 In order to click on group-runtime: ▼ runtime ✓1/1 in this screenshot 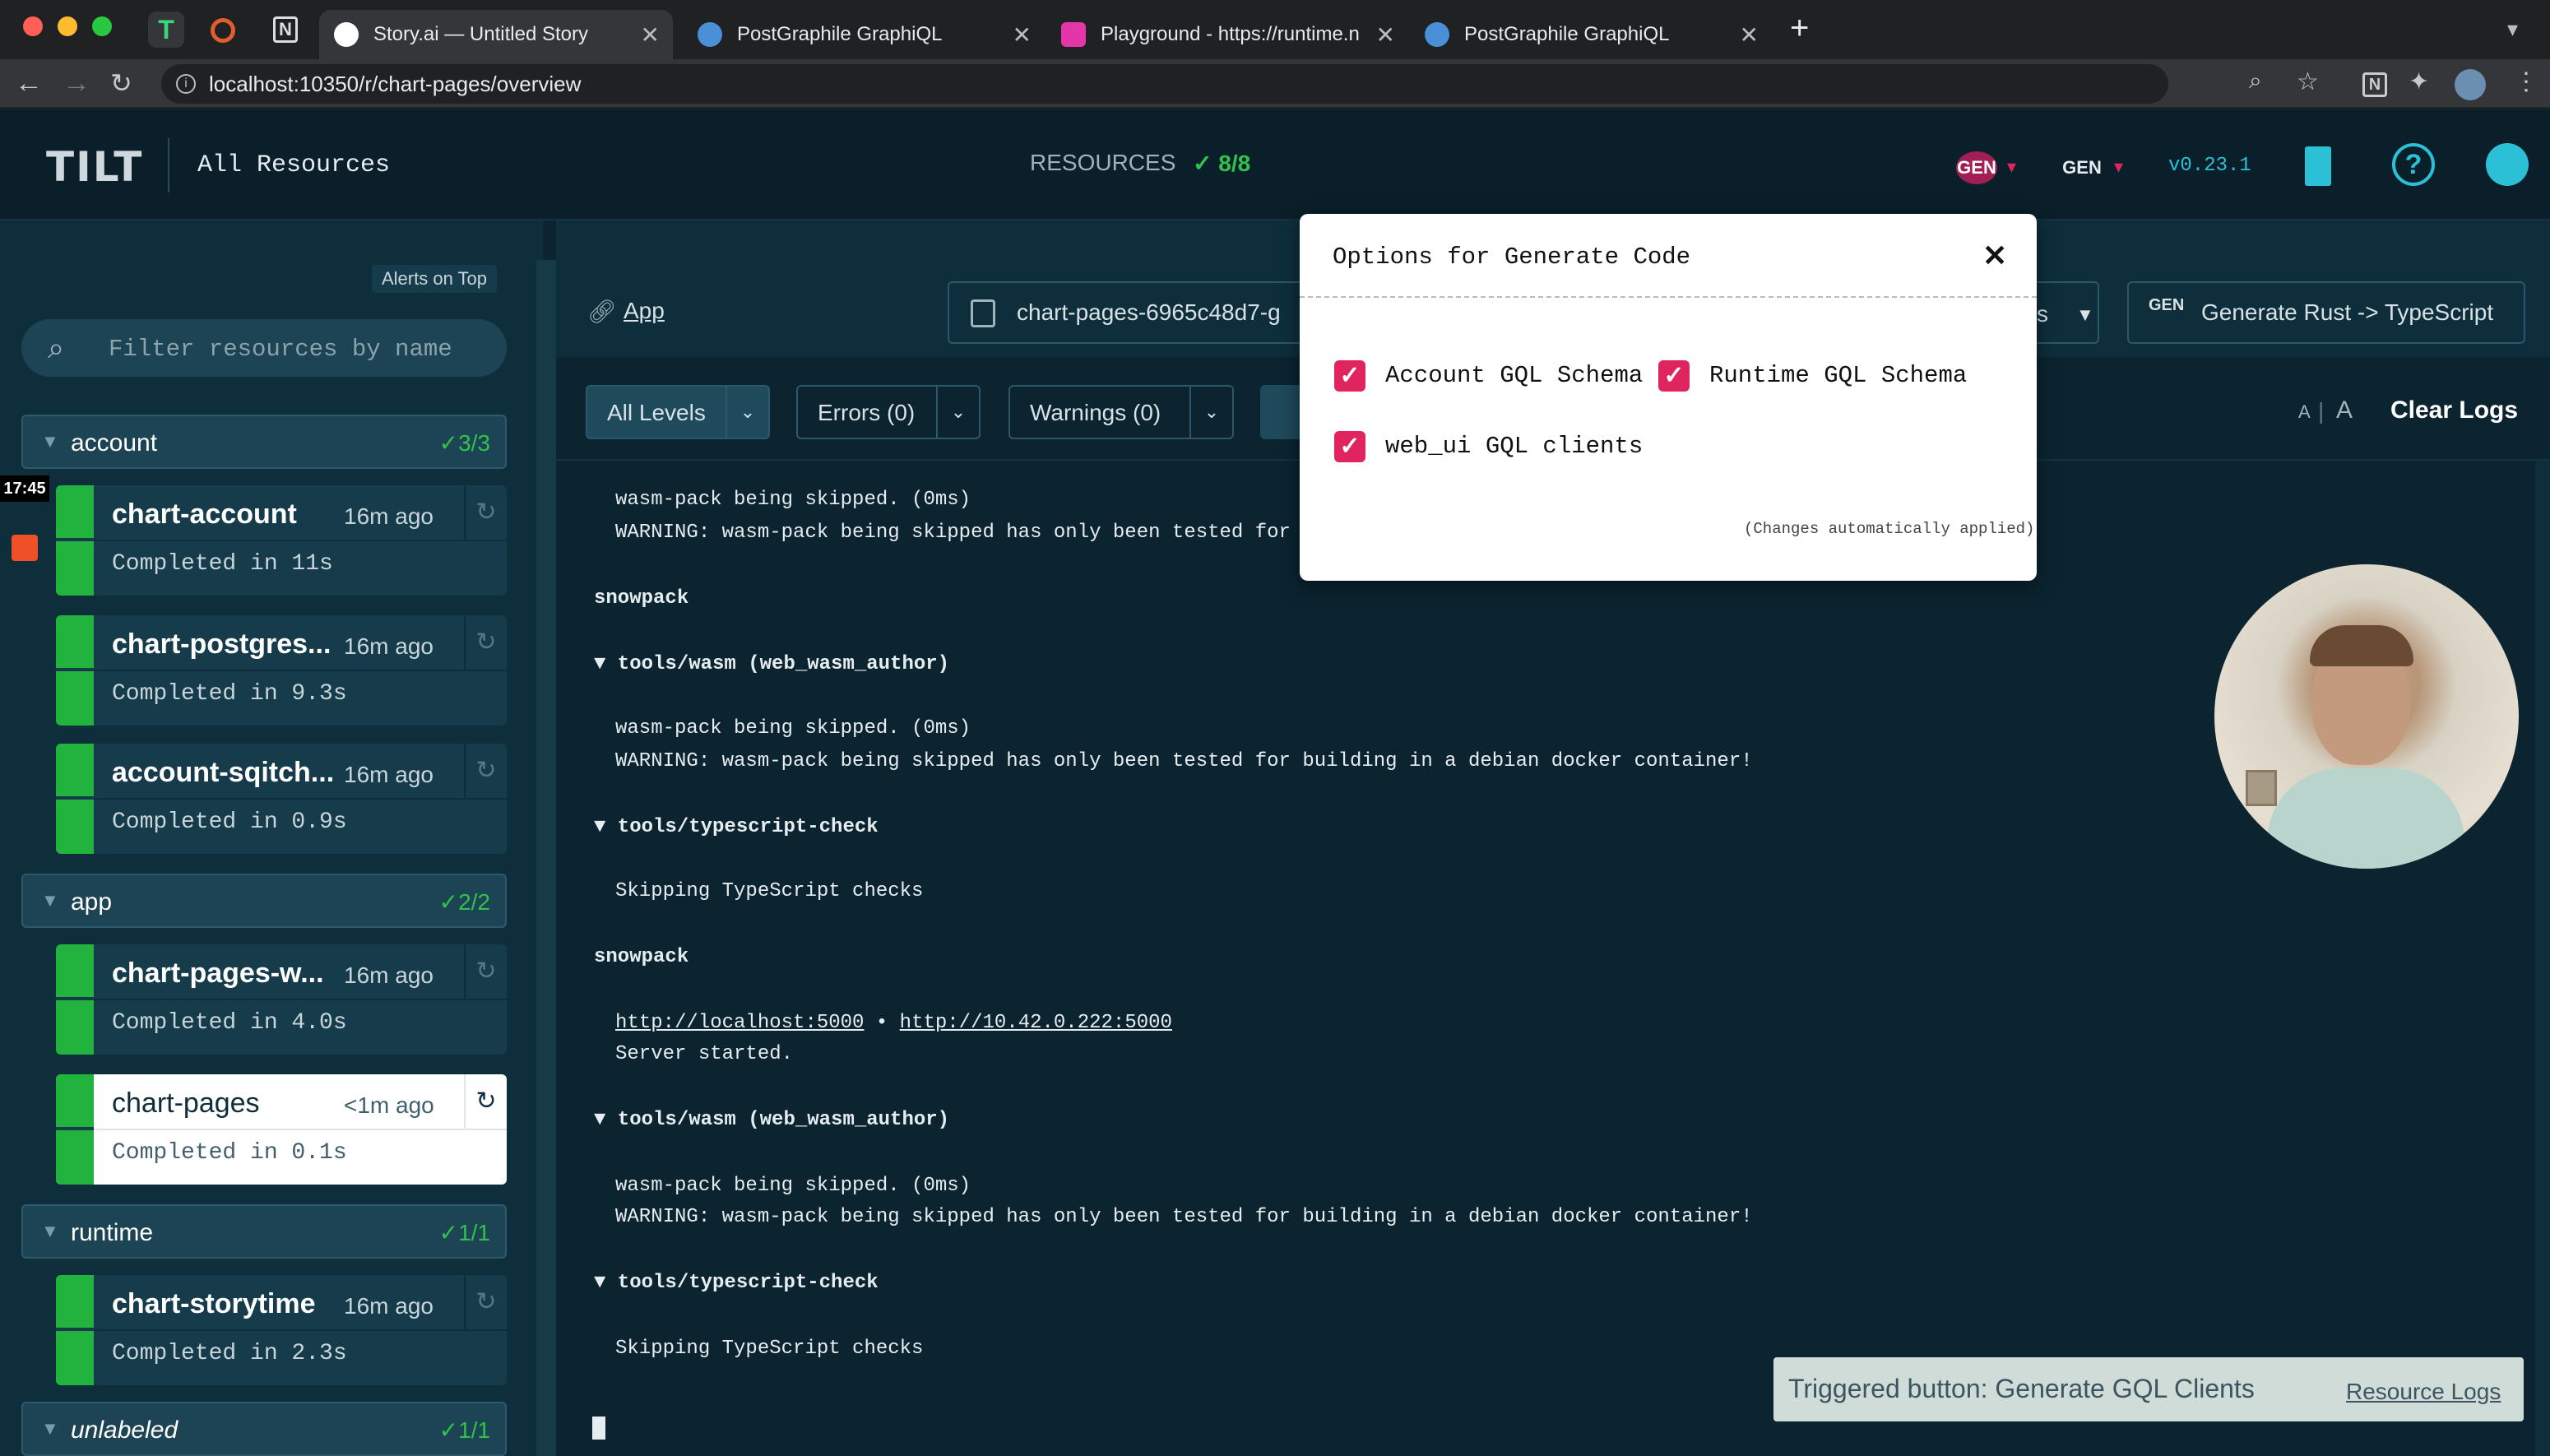, I will do `click(264, 1231)`.